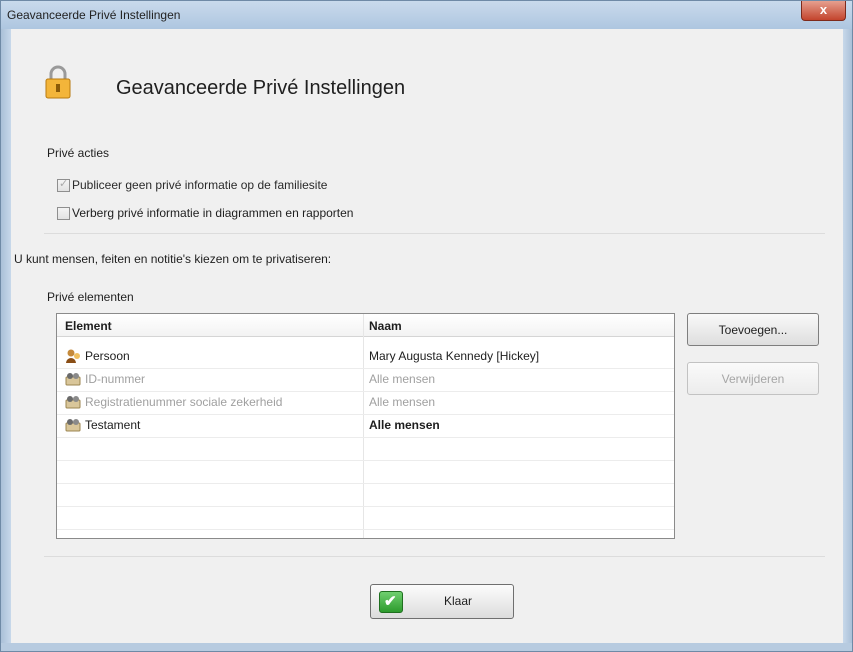 The width and height of the screenshot is (853, 652). Describe the element at coordinates (847, 340) in the screenshot. I see `window-frame-right` at that location.